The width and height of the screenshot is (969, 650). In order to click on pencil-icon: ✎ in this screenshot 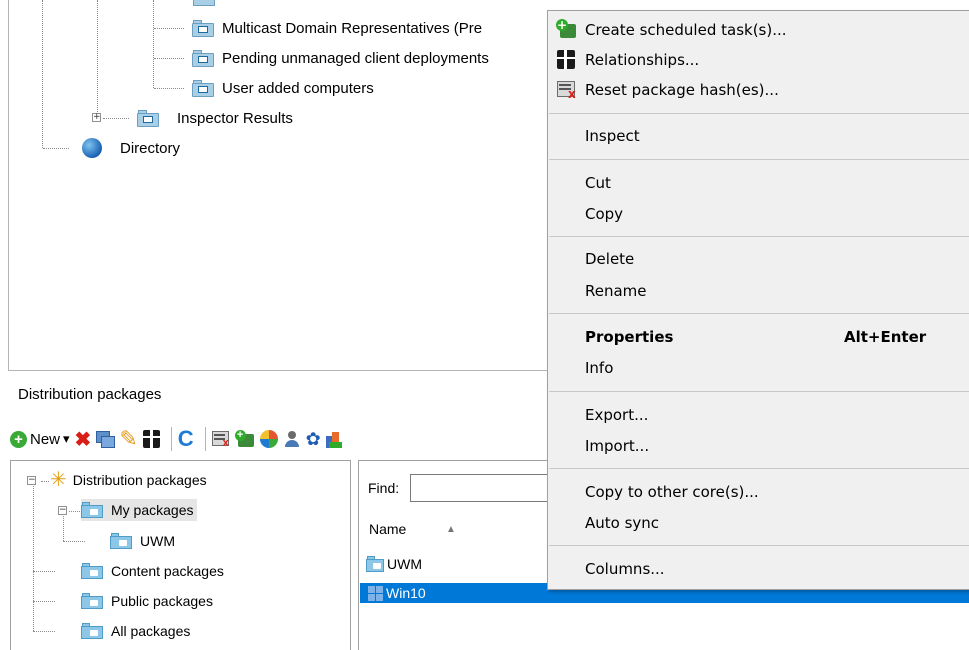, I will do `click(128, 438)`.